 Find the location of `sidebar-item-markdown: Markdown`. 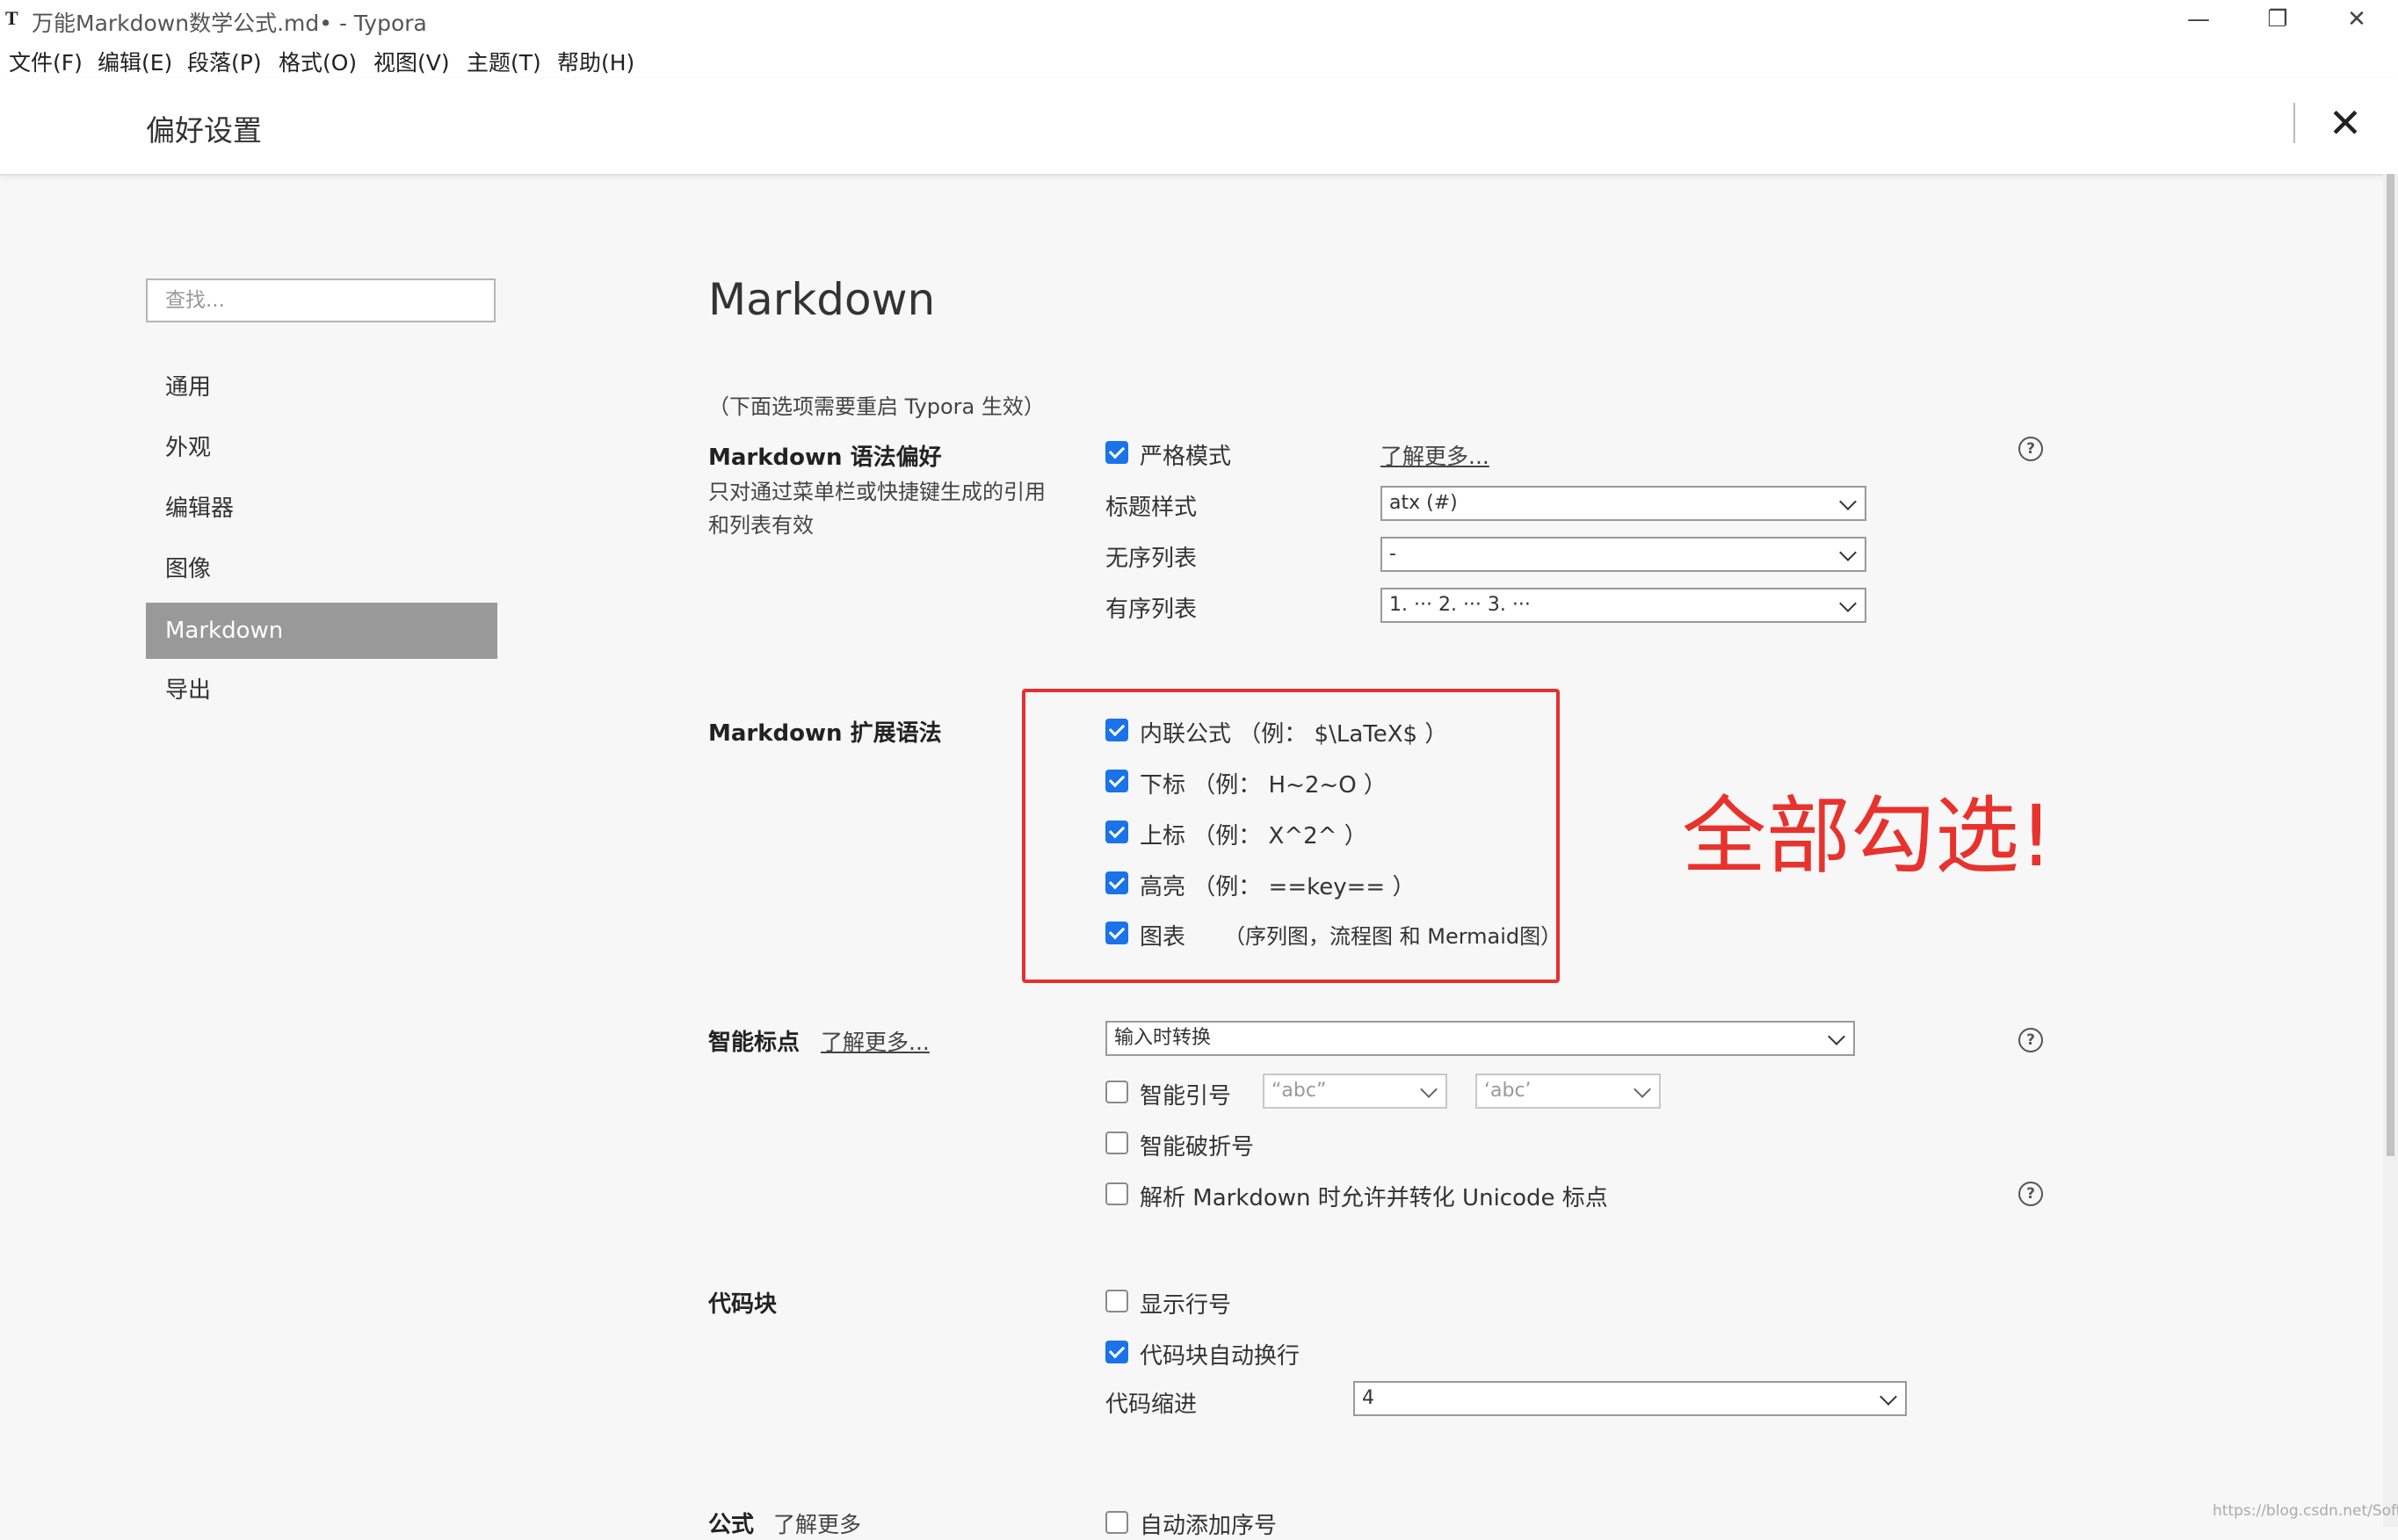

sidebar-item-markdown: Markdown is located at coordinates (321, 631).